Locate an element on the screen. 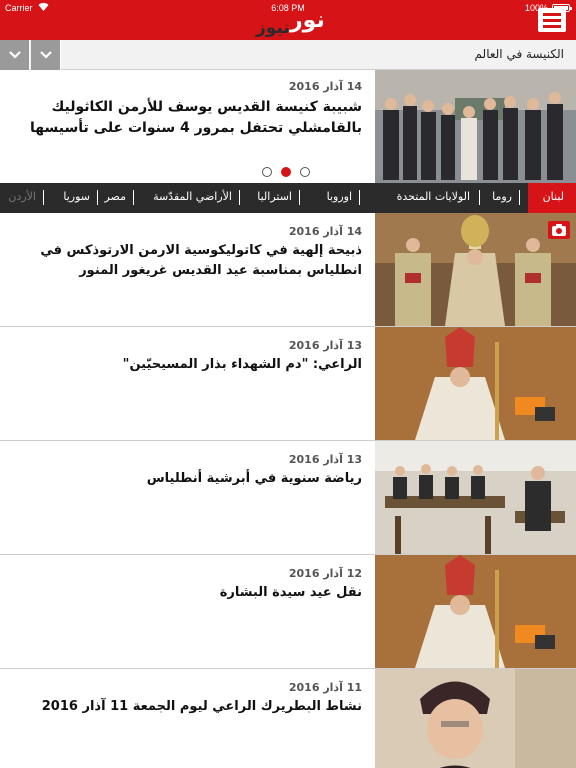 This screenshot has height=768, width=576. section-dropdown-button is located at coordinates (15, 55).